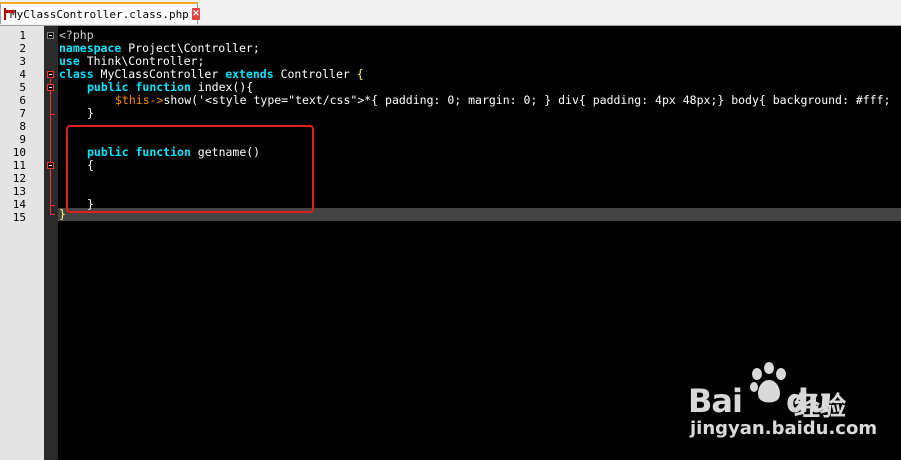 This screenshot has height=460, width=901. What do you see at coordinates (788, 400) in the screenshot?
I see `baidu-watermark: Bai du 经验 jingyan.baidu.com` at bounding box center [788, 400].